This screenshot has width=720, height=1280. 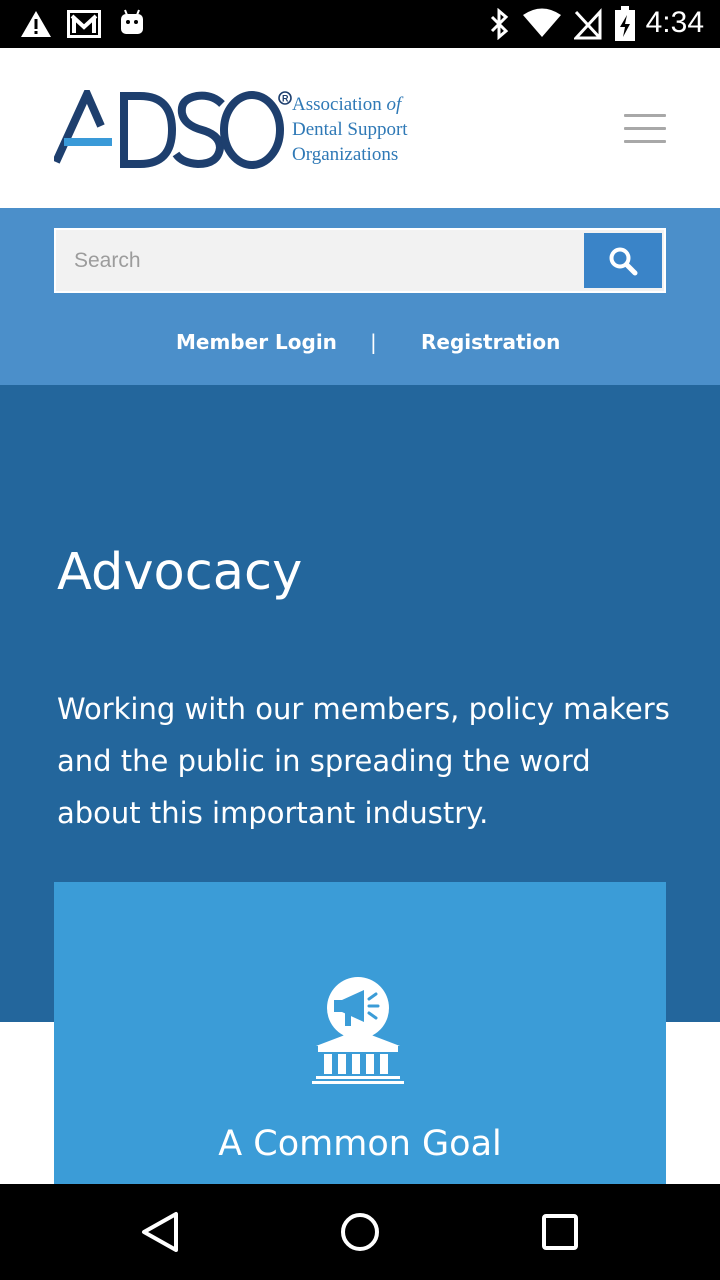 I want to click on megaphone-building-icon, so click(x=358, y=1030).